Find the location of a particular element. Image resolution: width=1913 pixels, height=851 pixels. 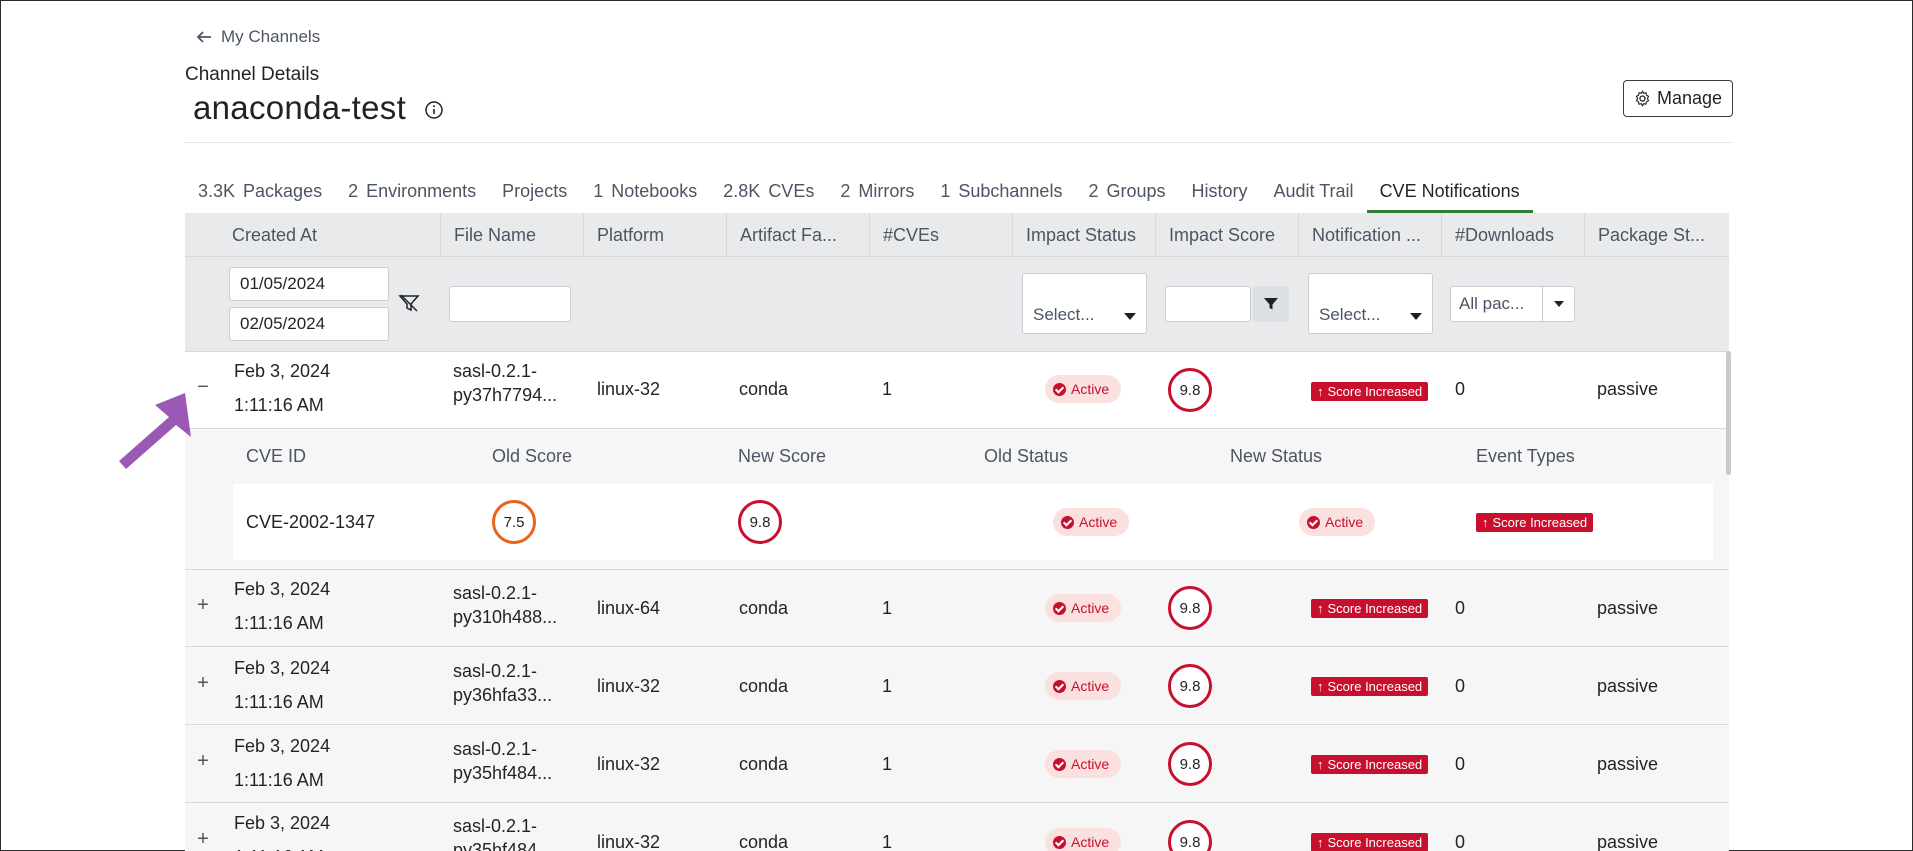

downloads-dropdown-toggle is located at coordinates (1558, 304).